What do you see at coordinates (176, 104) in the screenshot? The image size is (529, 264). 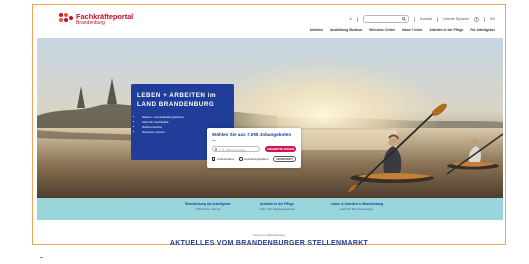 I see `hero-headline-line2: LAND BRANDENBURG` at bounding box center [176, 104].